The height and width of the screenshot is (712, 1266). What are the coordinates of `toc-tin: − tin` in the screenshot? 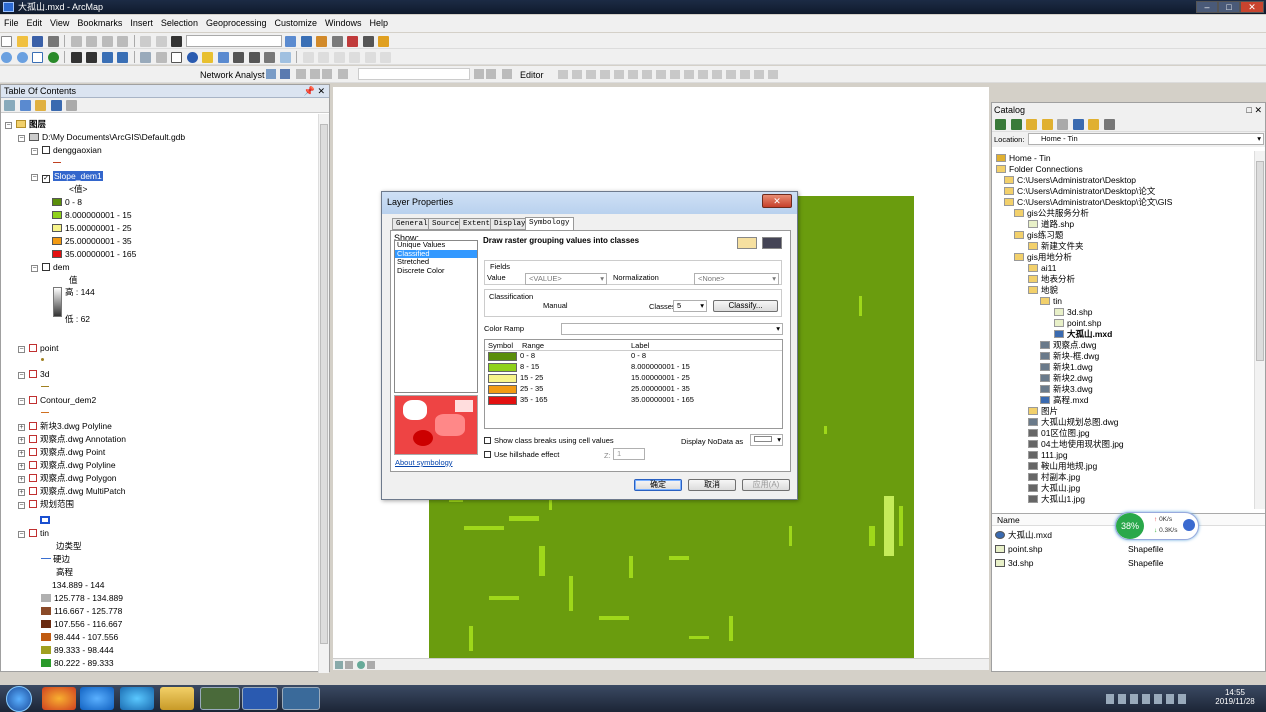 It's located at (33, 533).